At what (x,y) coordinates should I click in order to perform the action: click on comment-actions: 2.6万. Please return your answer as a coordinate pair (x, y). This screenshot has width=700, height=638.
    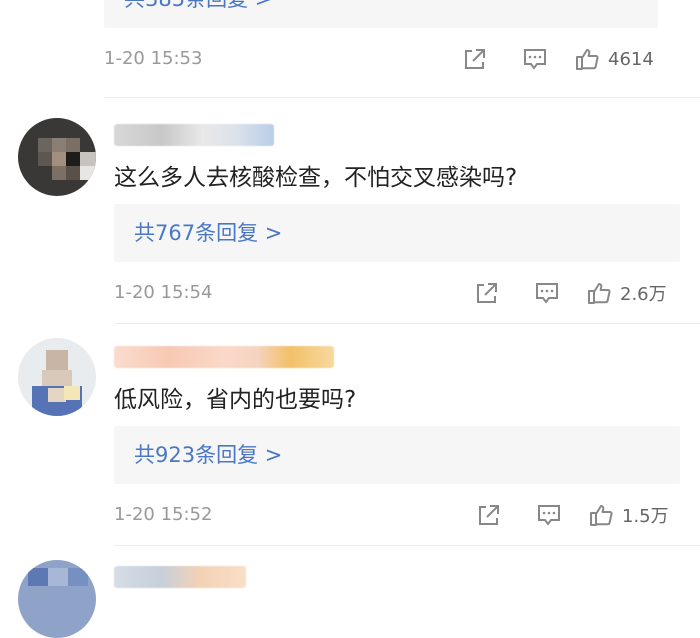
    Looking at the image, I should click on (570, 293).